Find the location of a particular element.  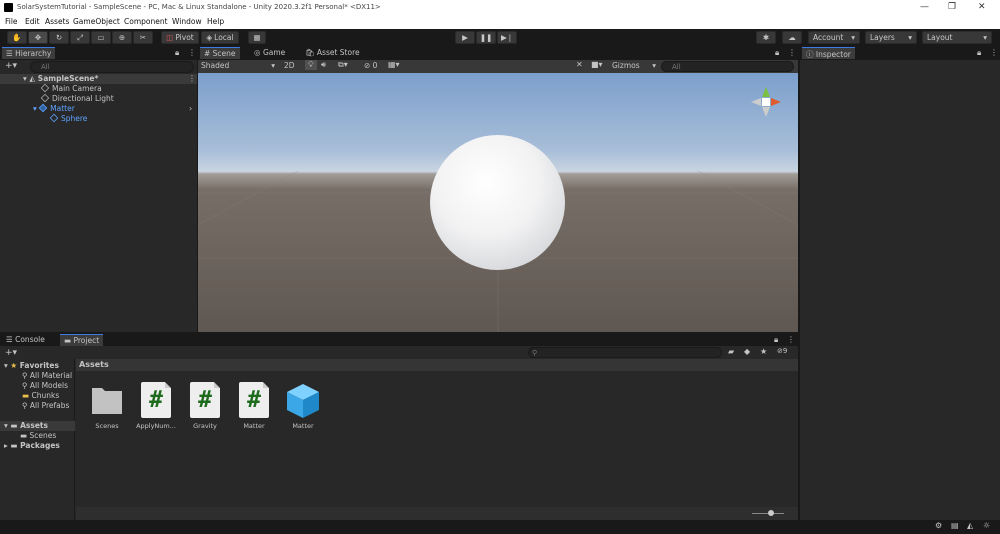

list-item: ▬ Chunks is located at coordinates (40, 395).